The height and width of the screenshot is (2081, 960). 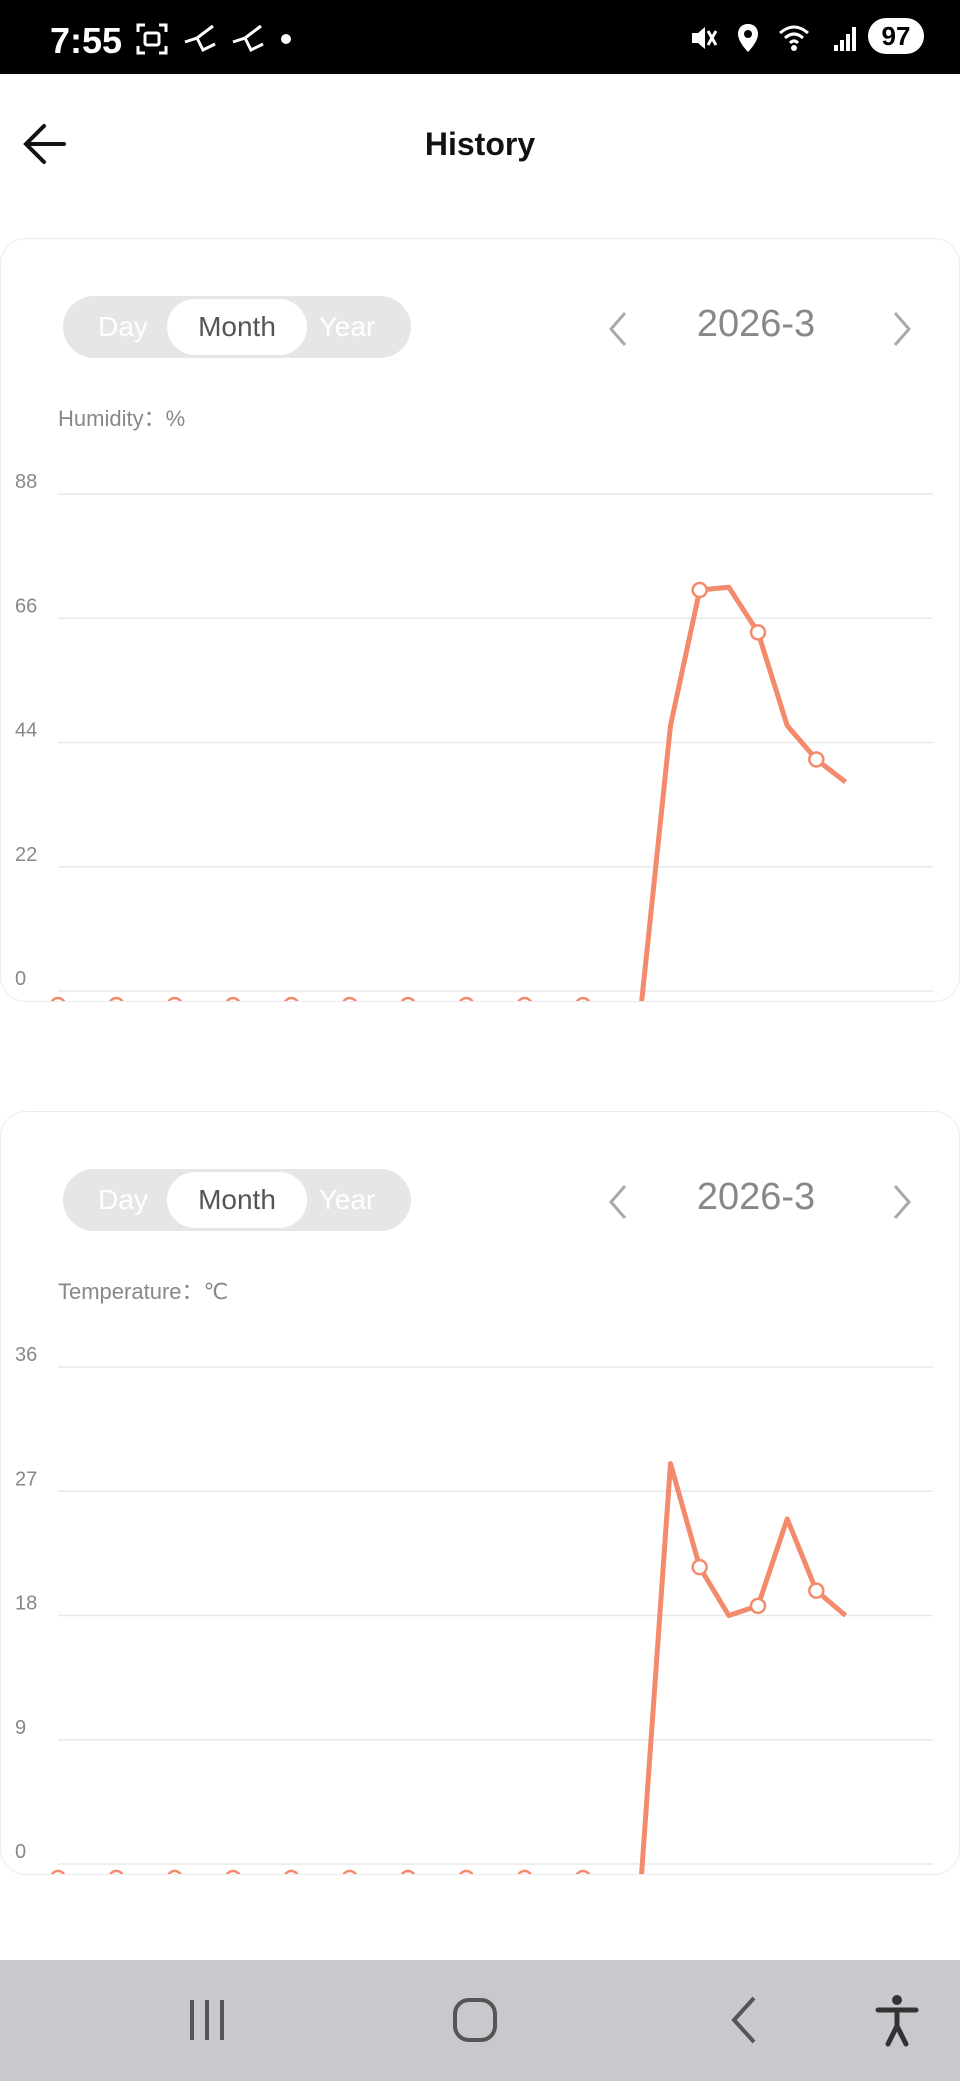 I want to click on wifi-icon, so click(x=794, y=38).